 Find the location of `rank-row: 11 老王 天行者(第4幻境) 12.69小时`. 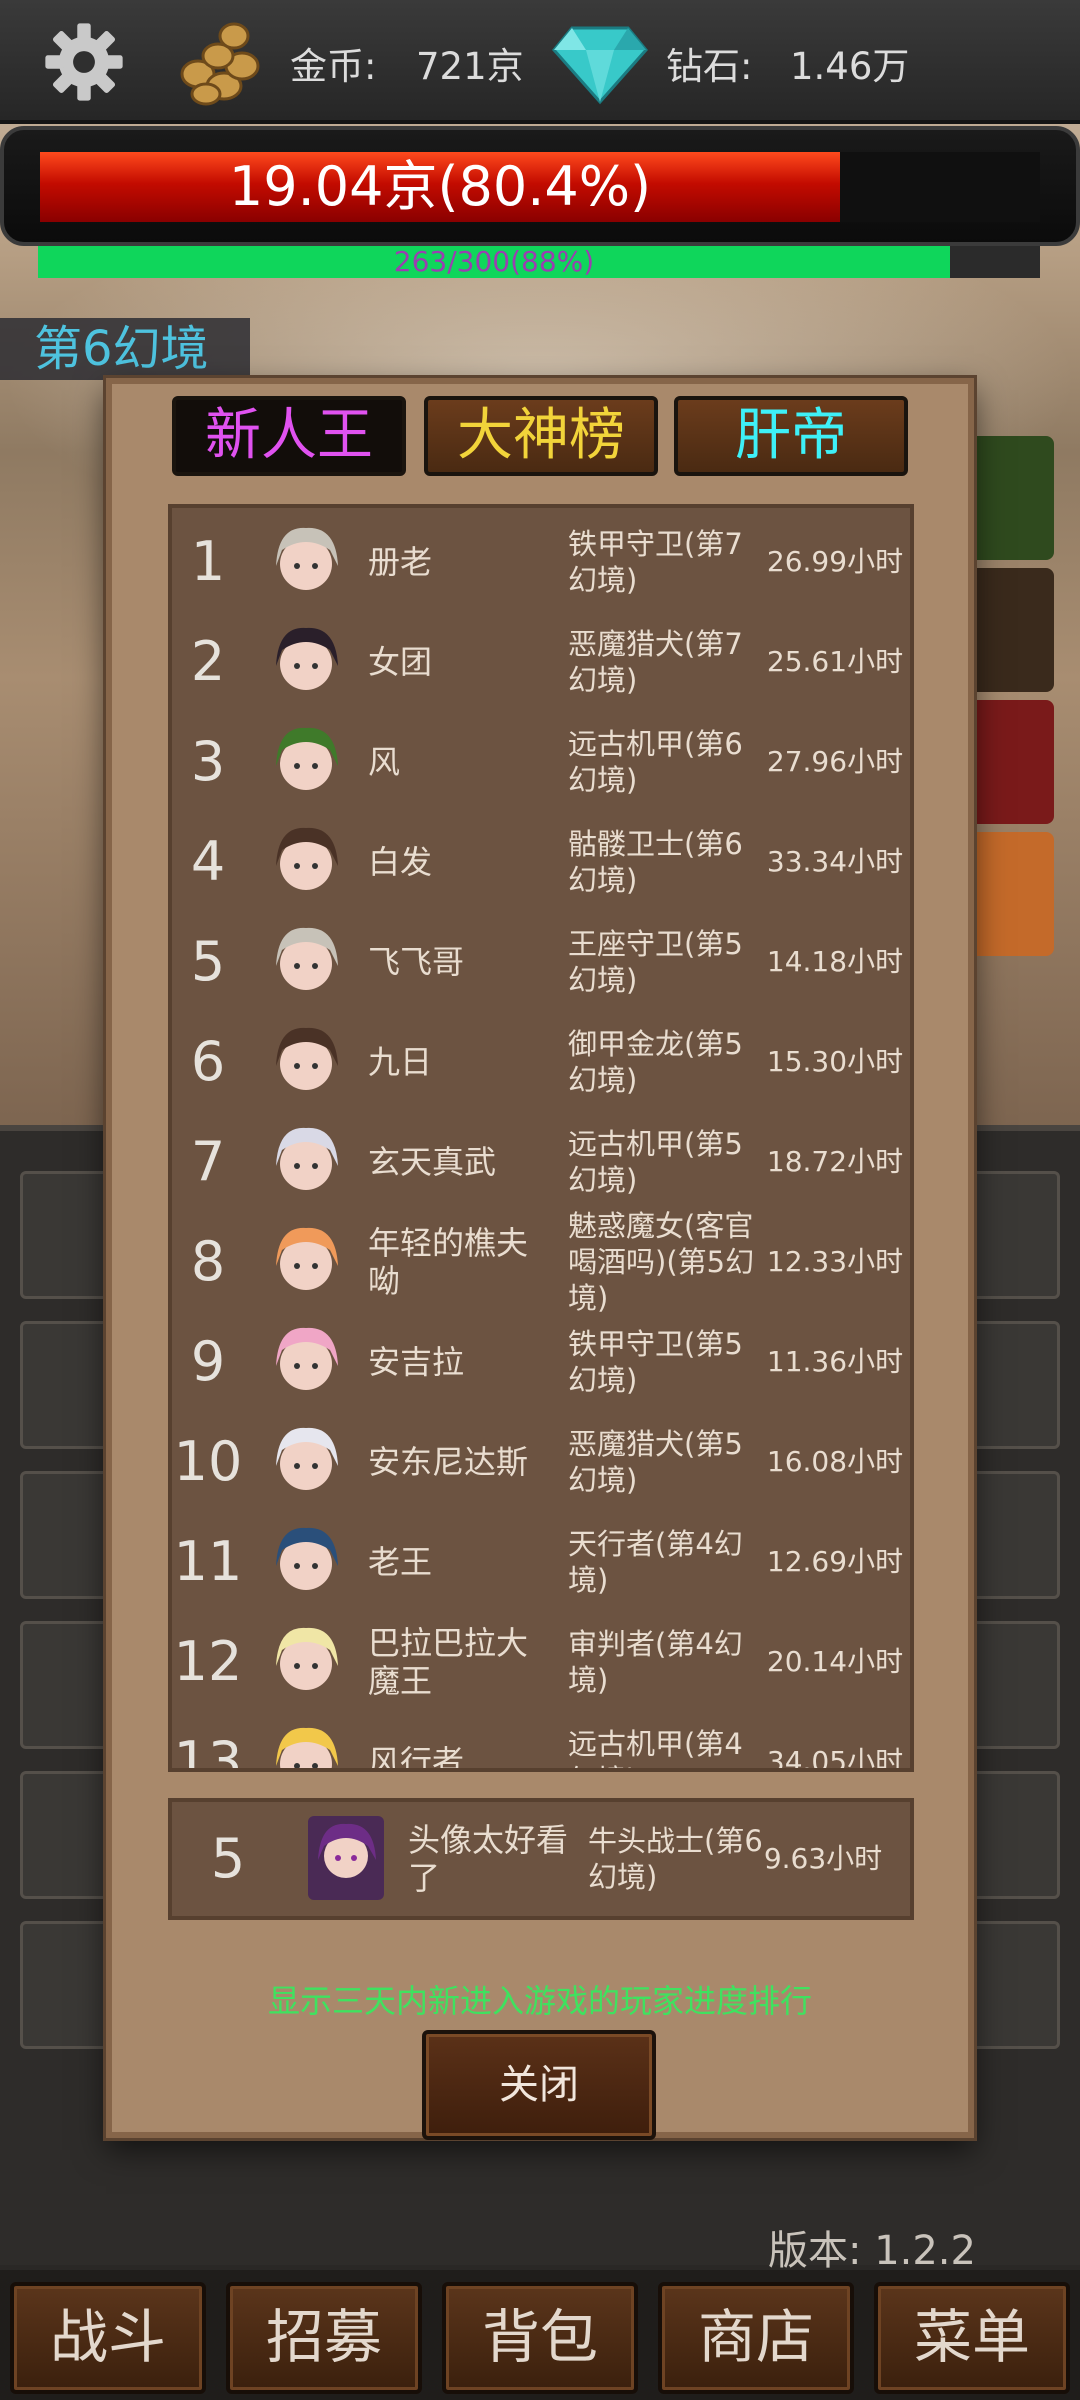

rank-row: 11 老王 天行者(第4幻境) 12.69小时 is located at coordinates (541, 1562).